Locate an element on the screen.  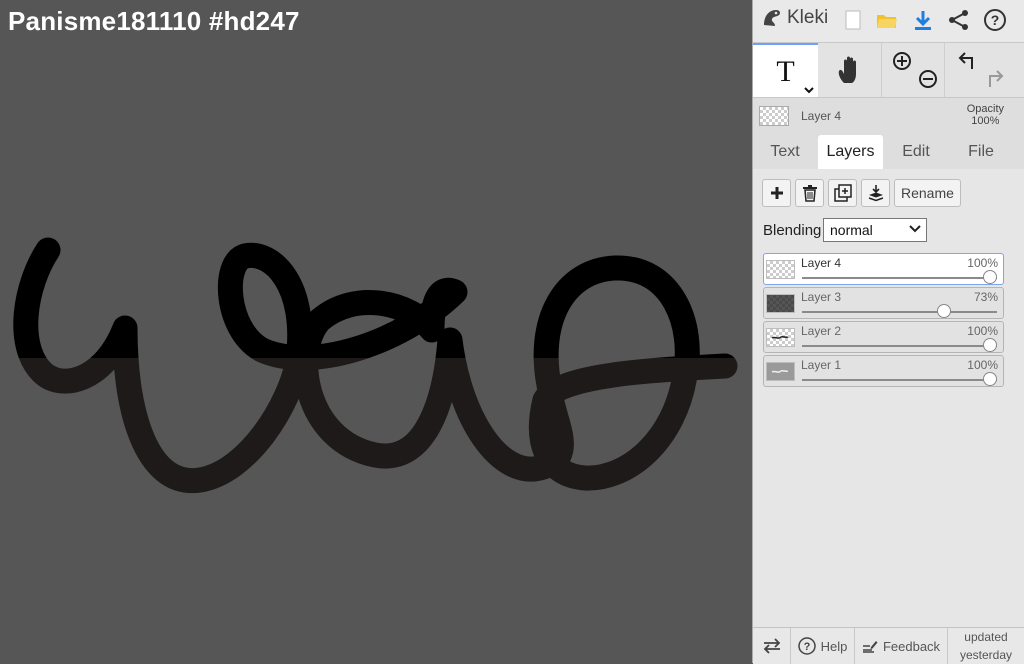
layer-name: Layer 4 is located at coordinates (821, 263).